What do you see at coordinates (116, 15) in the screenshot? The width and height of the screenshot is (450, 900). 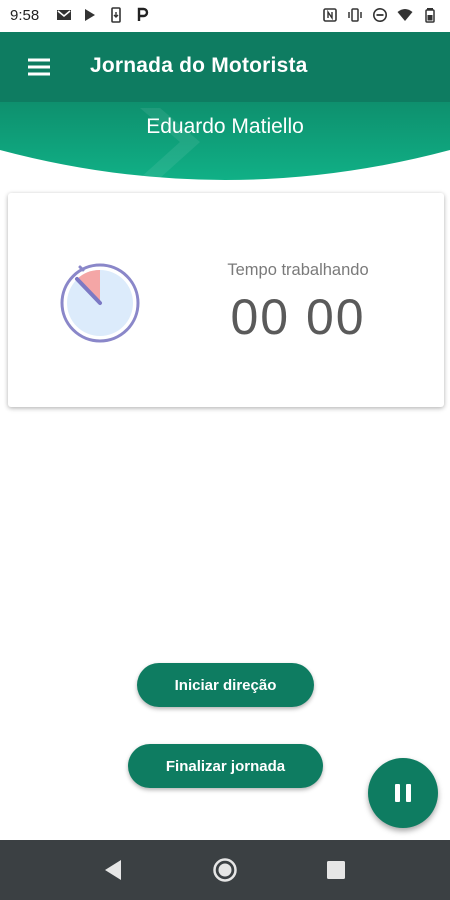 I see `phone-update-icon` at bounding box center [116, 15].